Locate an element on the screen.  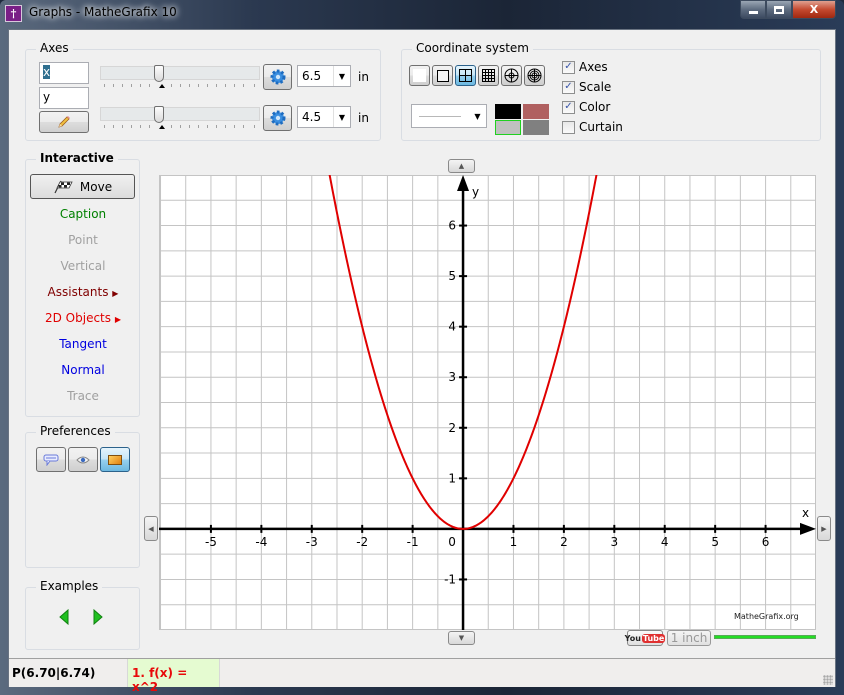
background-color-icon is located at coordinates (115, 459).